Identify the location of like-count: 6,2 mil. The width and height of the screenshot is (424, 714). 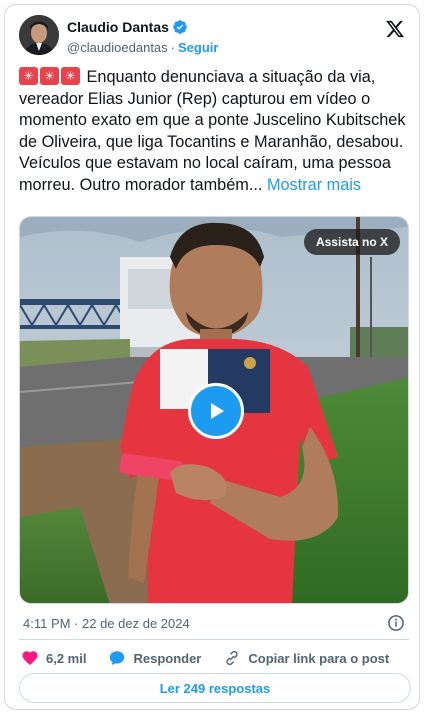
(66, 658).